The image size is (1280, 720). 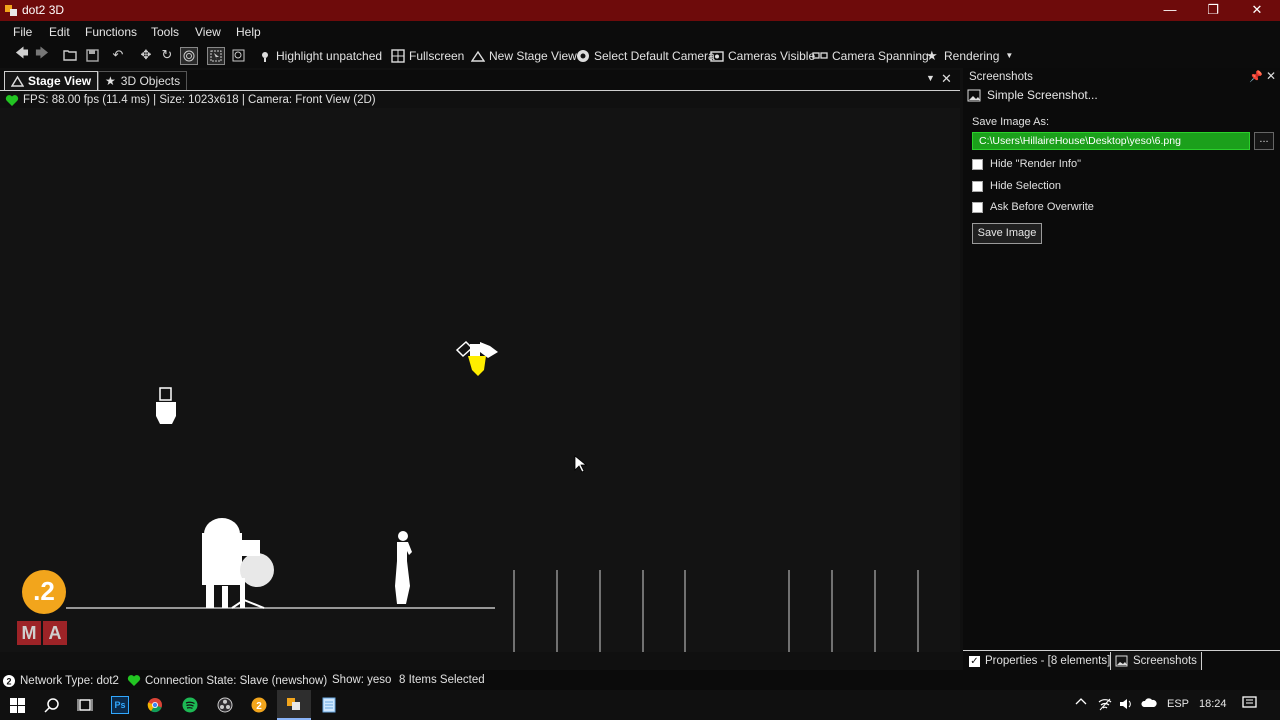 I want to click on minimize-button: —, so click(x=1170, y=10).